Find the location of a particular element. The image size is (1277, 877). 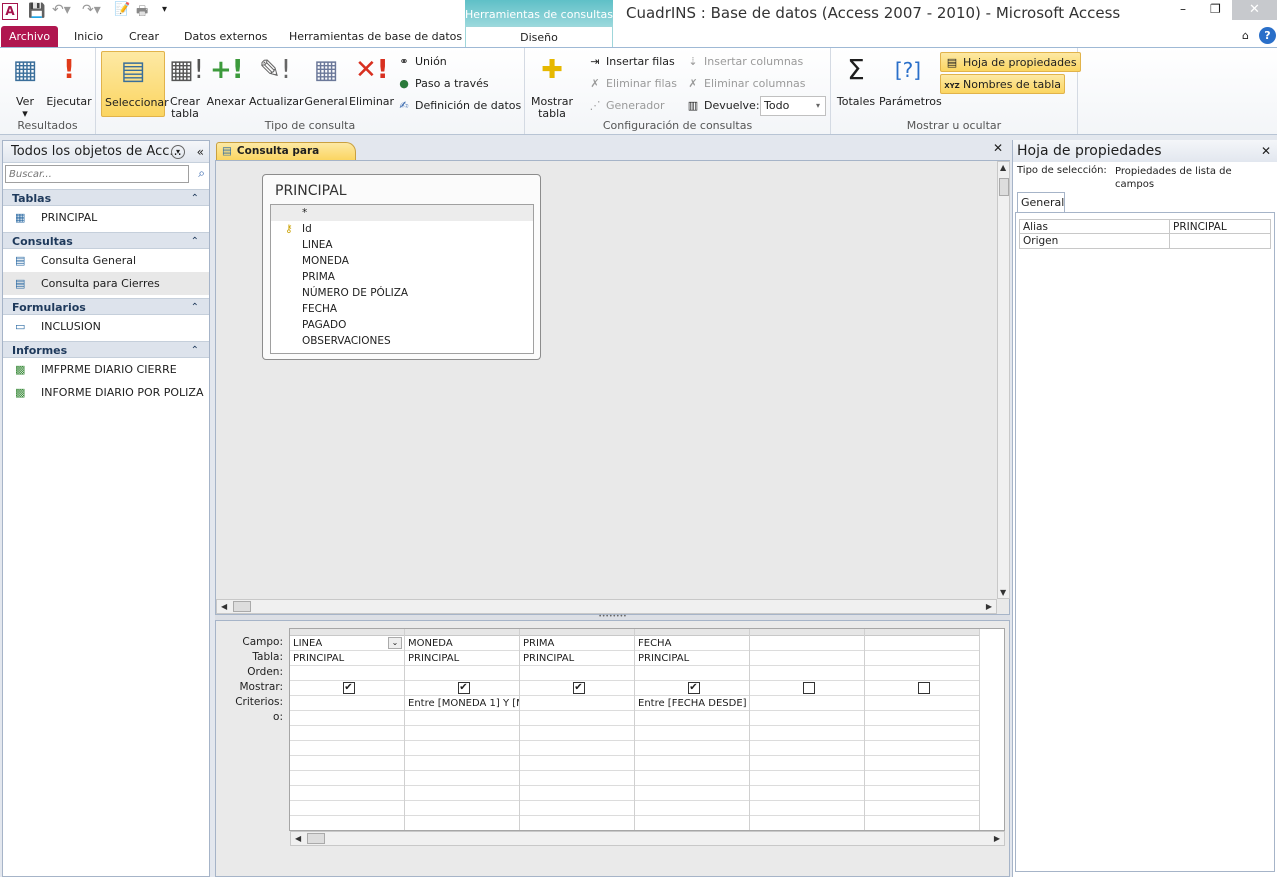

minimize-ribbon-icon: ⌂ is located at coordinates (1245, 35).